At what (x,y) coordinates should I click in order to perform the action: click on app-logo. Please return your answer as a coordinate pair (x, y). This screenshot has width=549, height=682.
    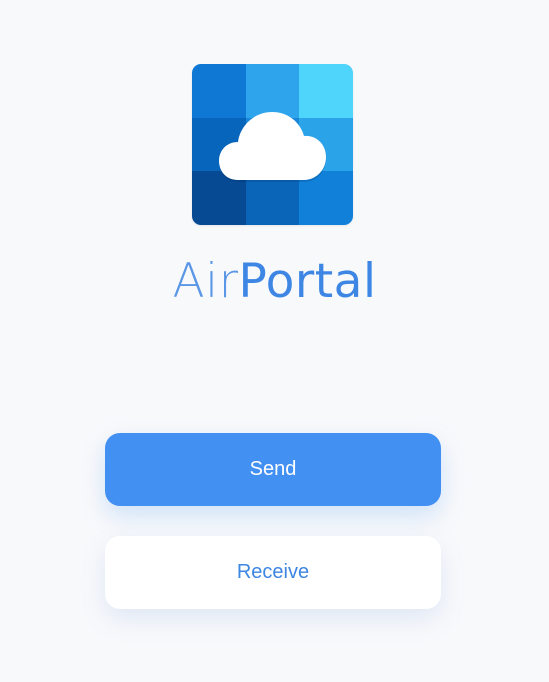
    Looking at the image, I should click on (272, 144).